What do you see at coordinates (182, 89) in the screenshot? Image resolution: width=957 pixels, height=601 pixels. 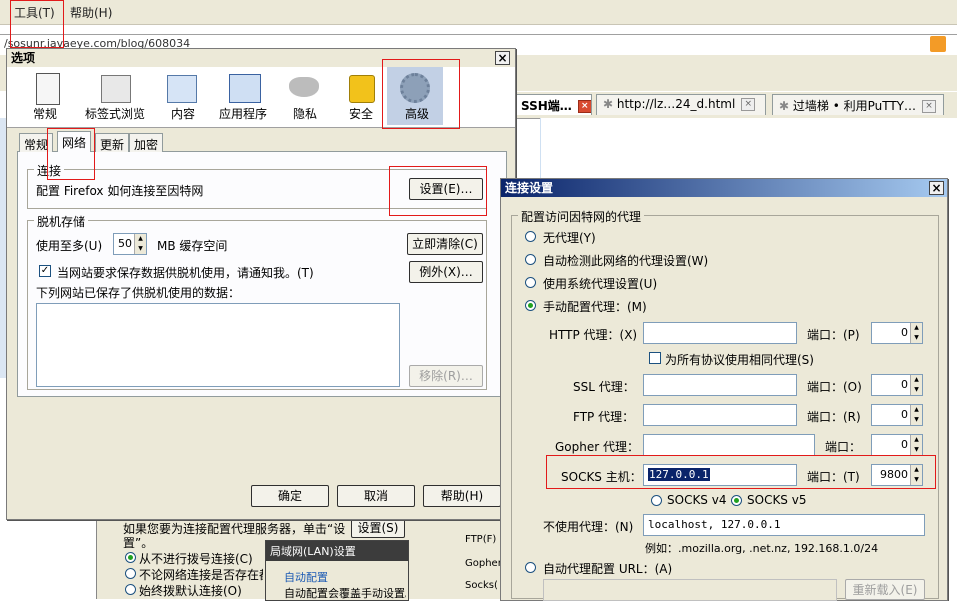 I see `content-icon` at bounding box center [182, 89].